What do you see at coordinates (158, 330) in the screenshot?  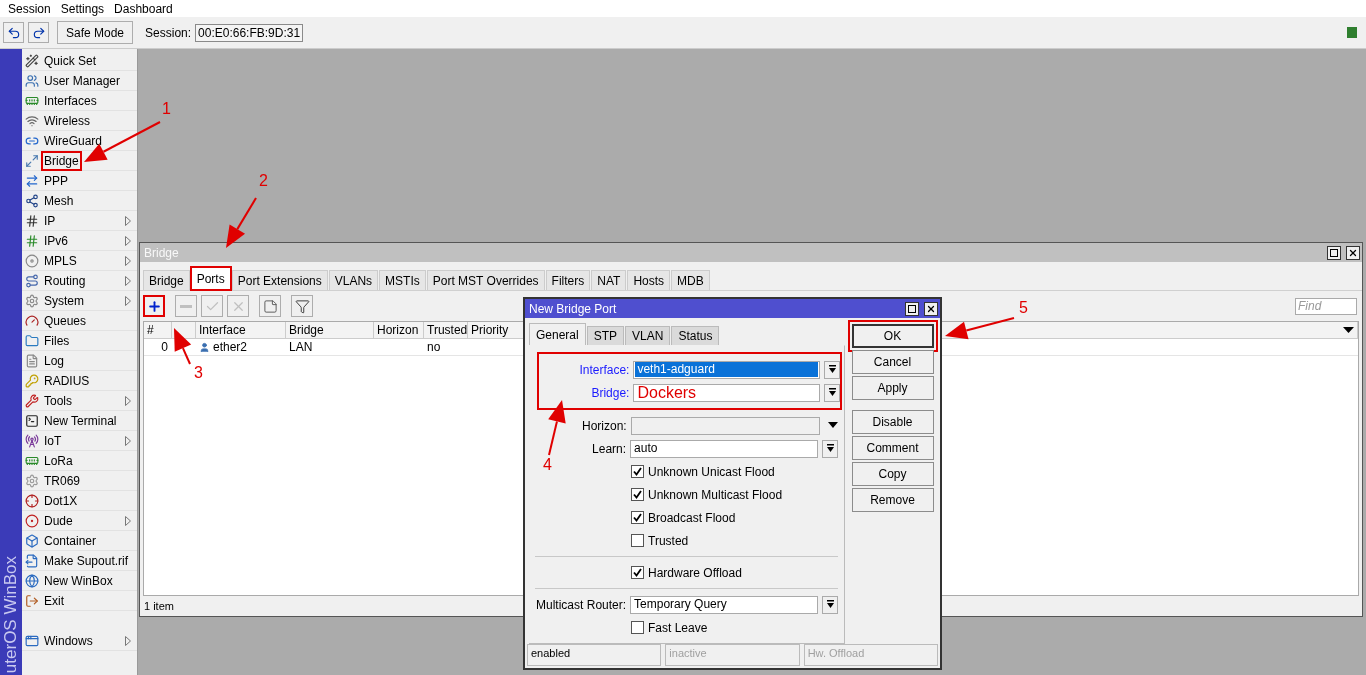 I see `column-header: #` at bounding box center [158, 330].